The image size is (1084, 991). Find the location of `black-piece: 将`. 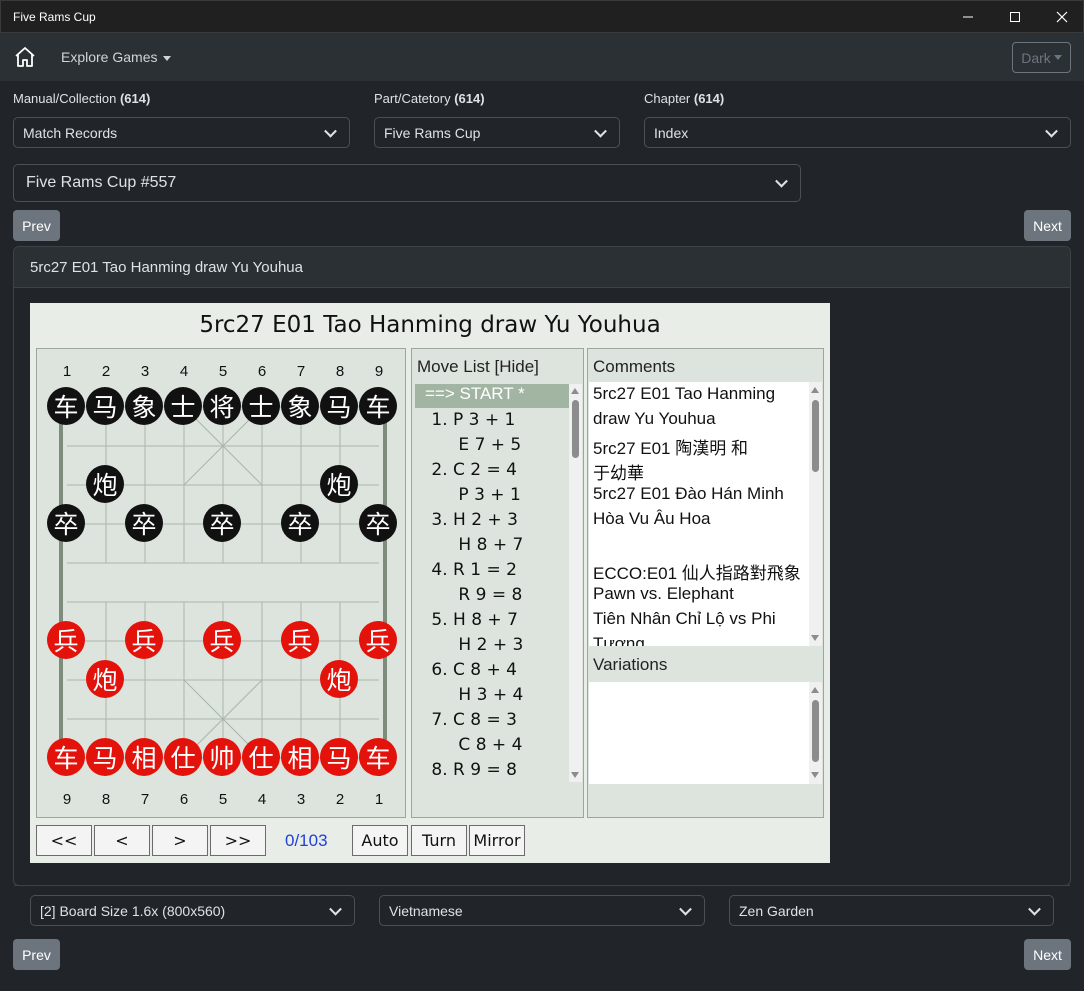

black-piece: 将 is located at coordinates (222, 406).